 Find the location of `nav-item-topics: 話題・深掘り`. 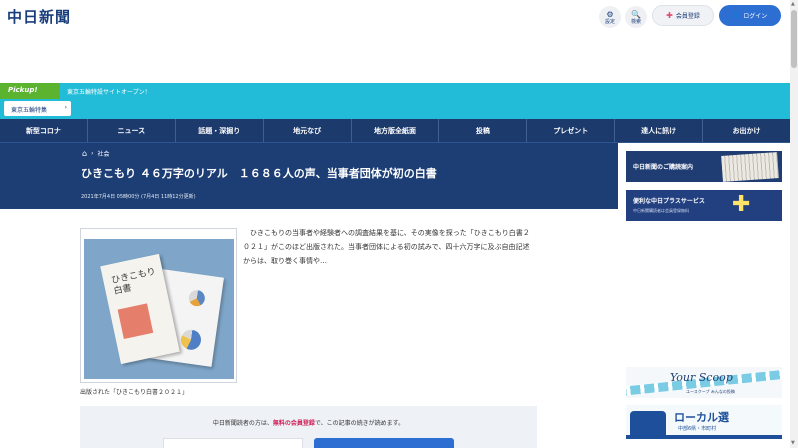

nav-item-topics: 話題・深掘り is located at coordinates (218, 130).